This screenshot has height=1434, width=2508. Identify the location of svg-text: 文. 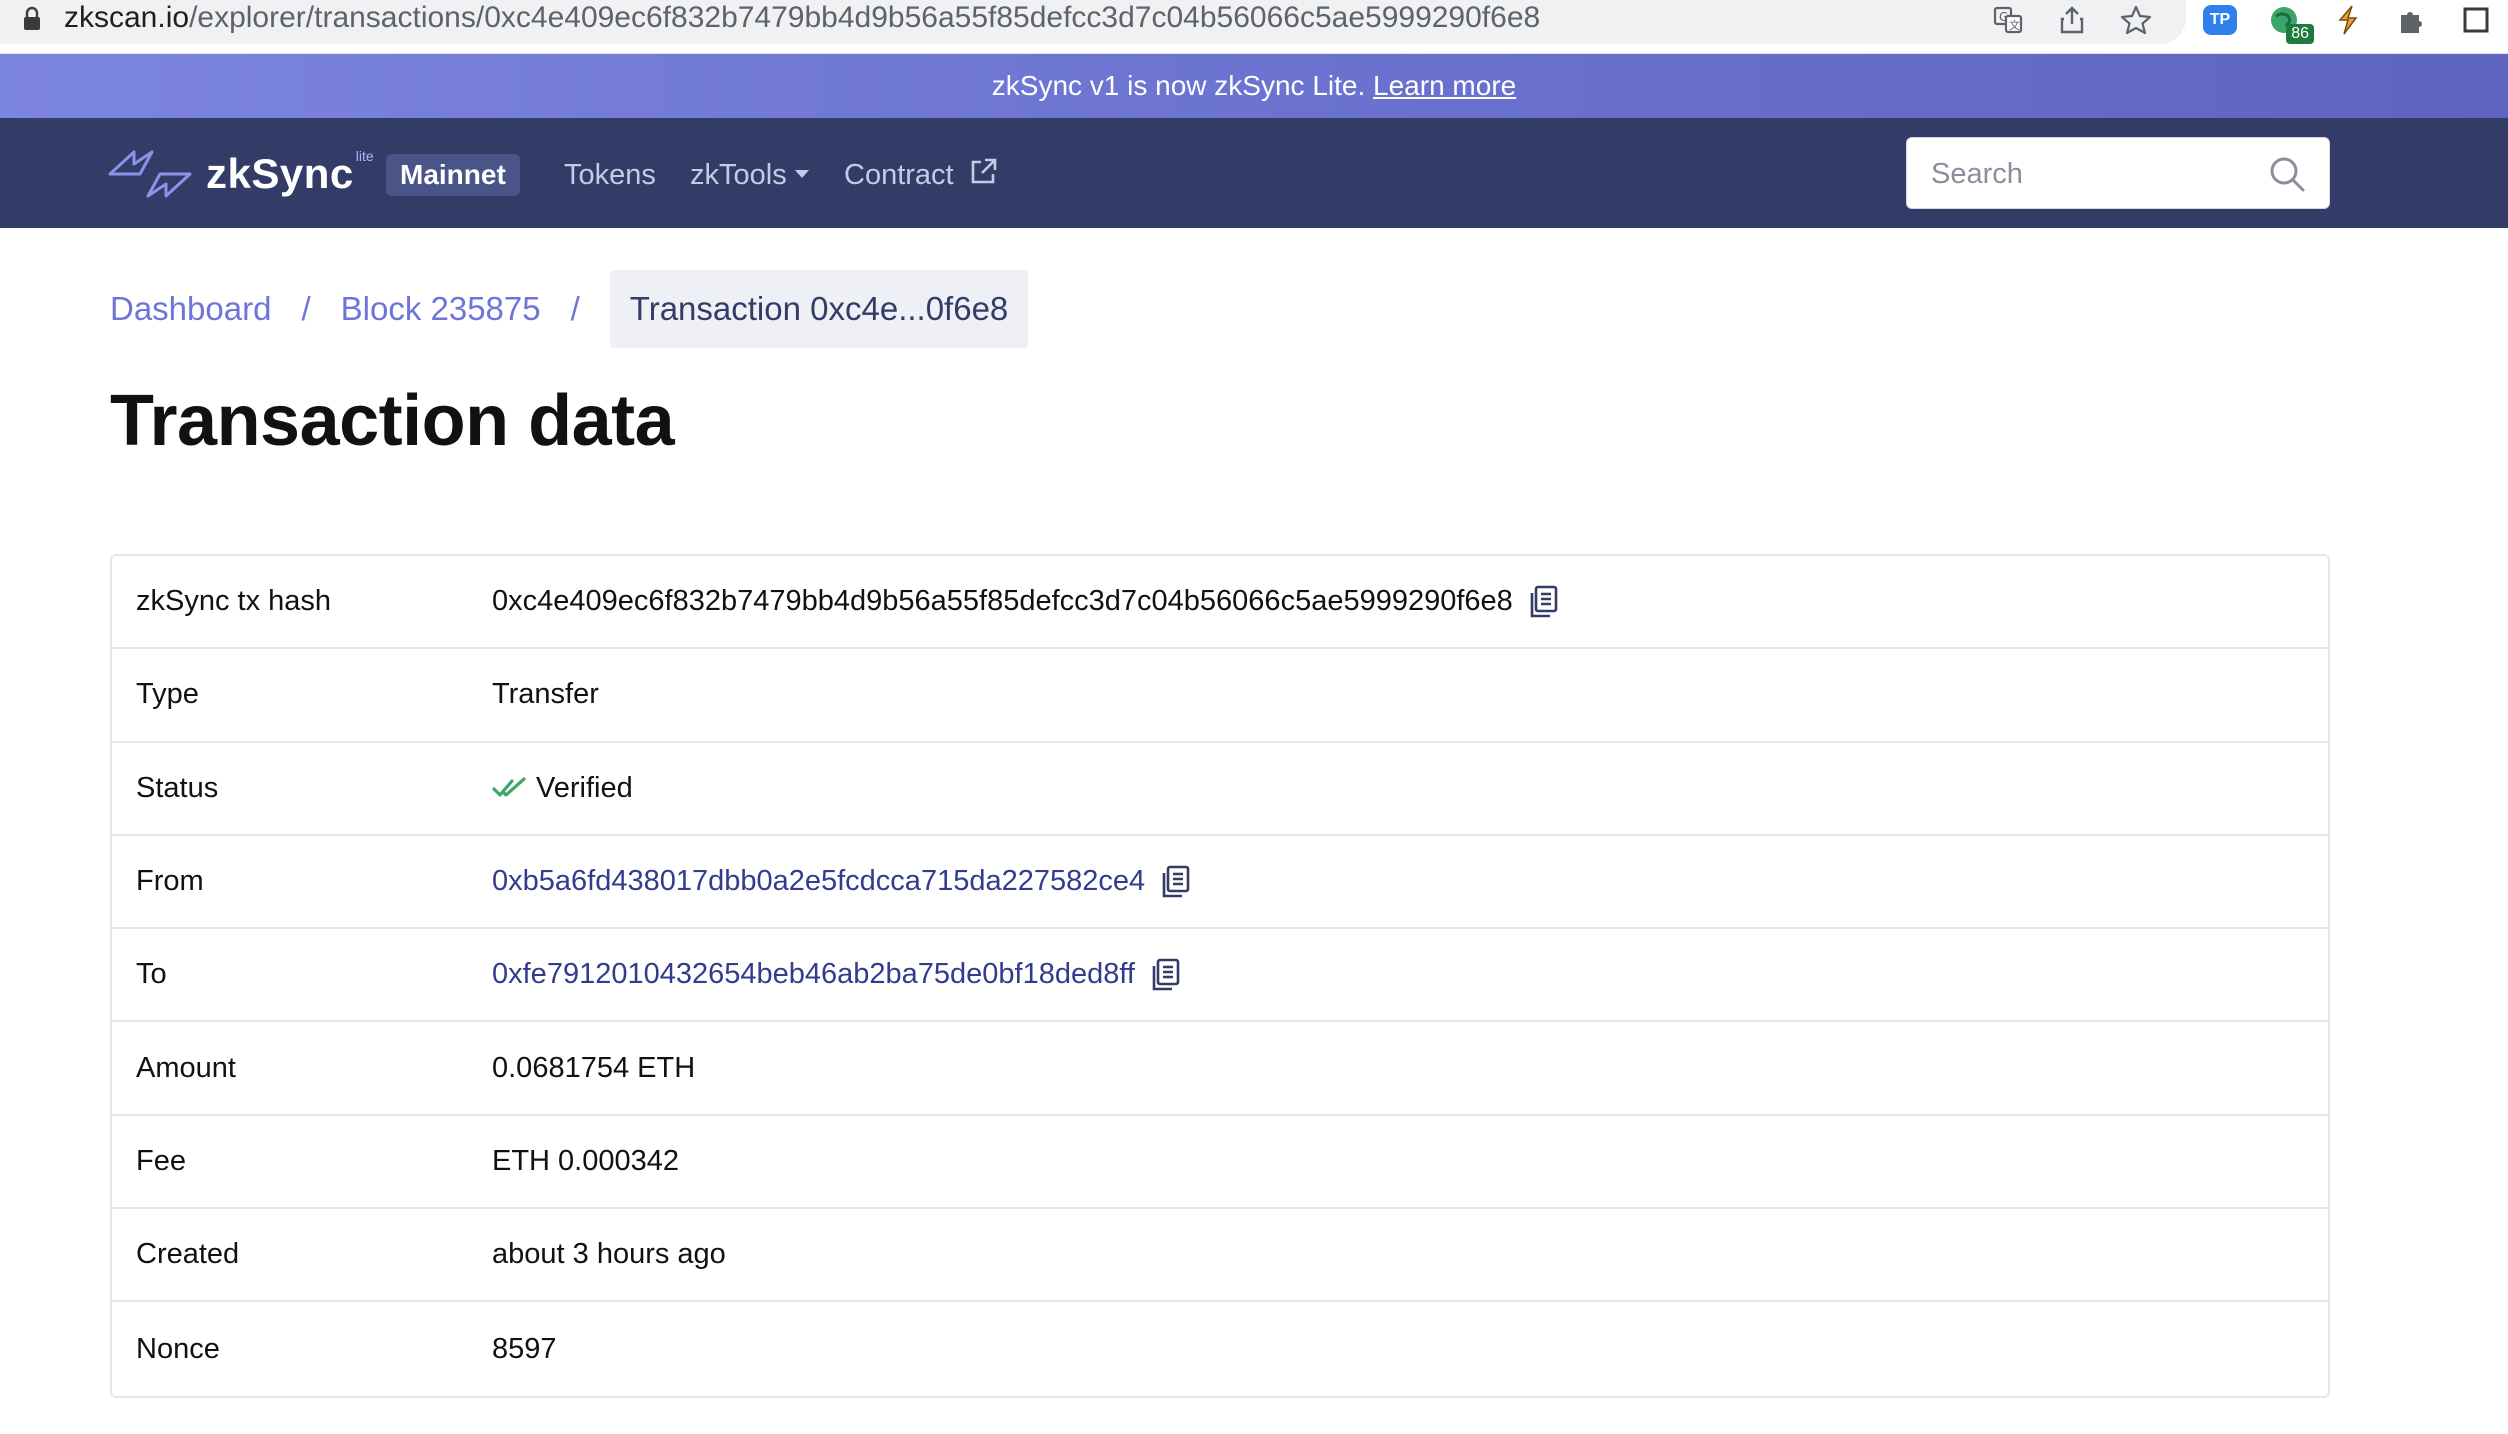
(2014, 25).